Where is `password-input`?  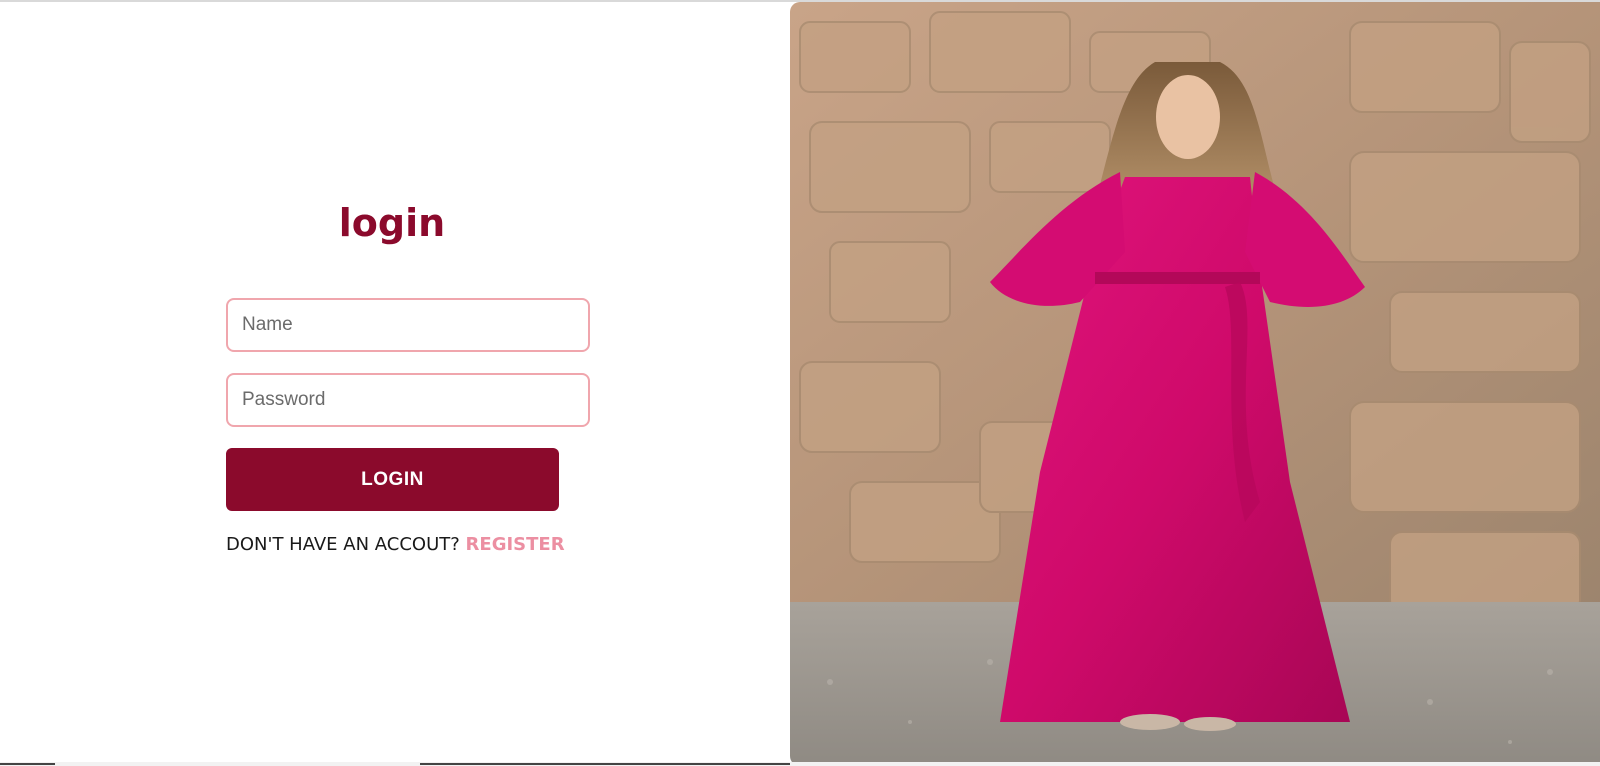 password-input is located at coordinates (408, 400).